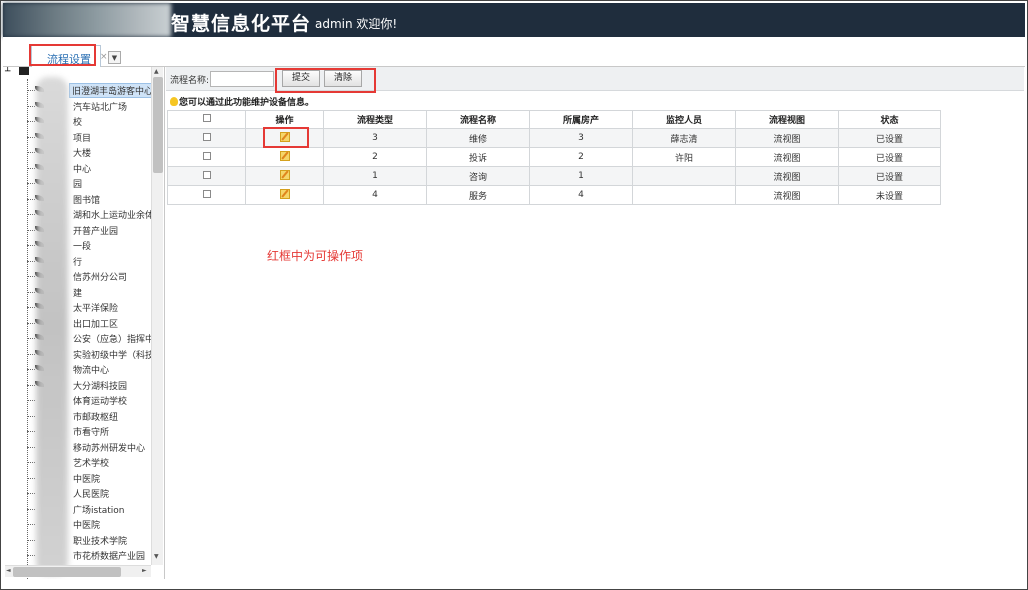 This screenshot has height=590, width=1028. I want to click on header-select-all, so click(206, 119).